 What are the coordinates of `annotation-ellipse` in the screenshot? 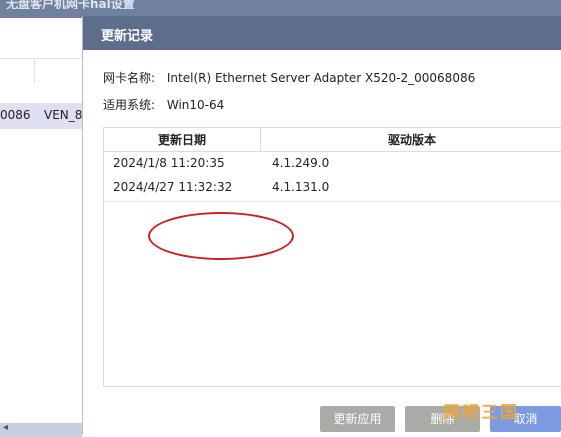 It's located at (221, 236).